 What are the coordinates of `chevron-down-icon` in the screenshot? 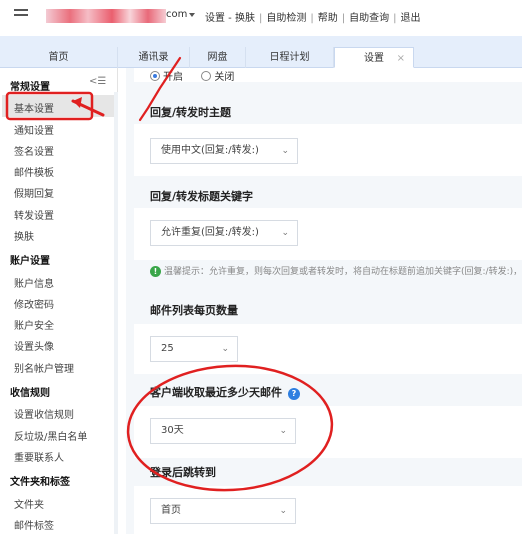 It's located at (192, 15).